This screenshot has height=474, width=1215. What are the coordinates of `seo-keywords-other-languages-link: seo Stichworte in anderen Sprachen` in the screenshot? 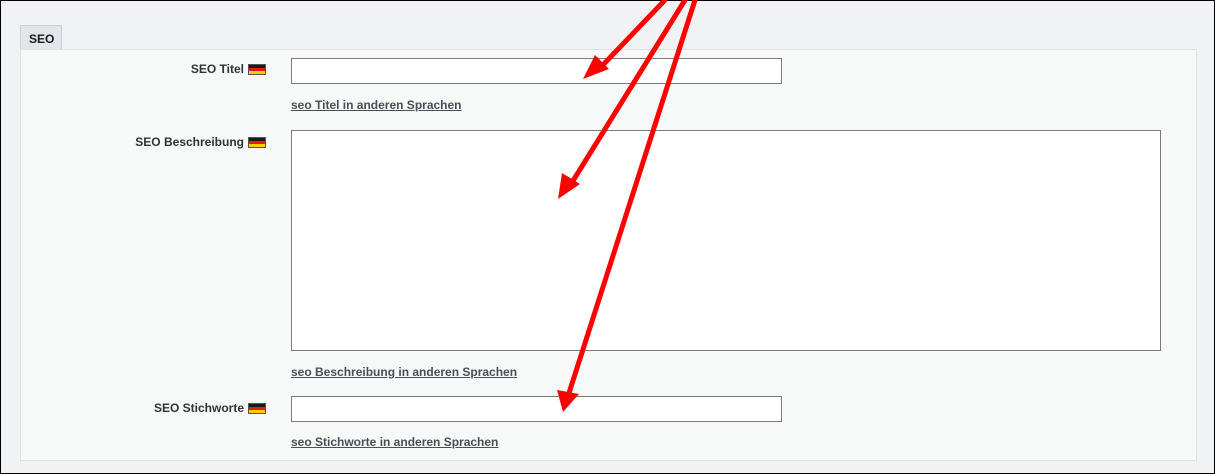 It's located at (394, 442).